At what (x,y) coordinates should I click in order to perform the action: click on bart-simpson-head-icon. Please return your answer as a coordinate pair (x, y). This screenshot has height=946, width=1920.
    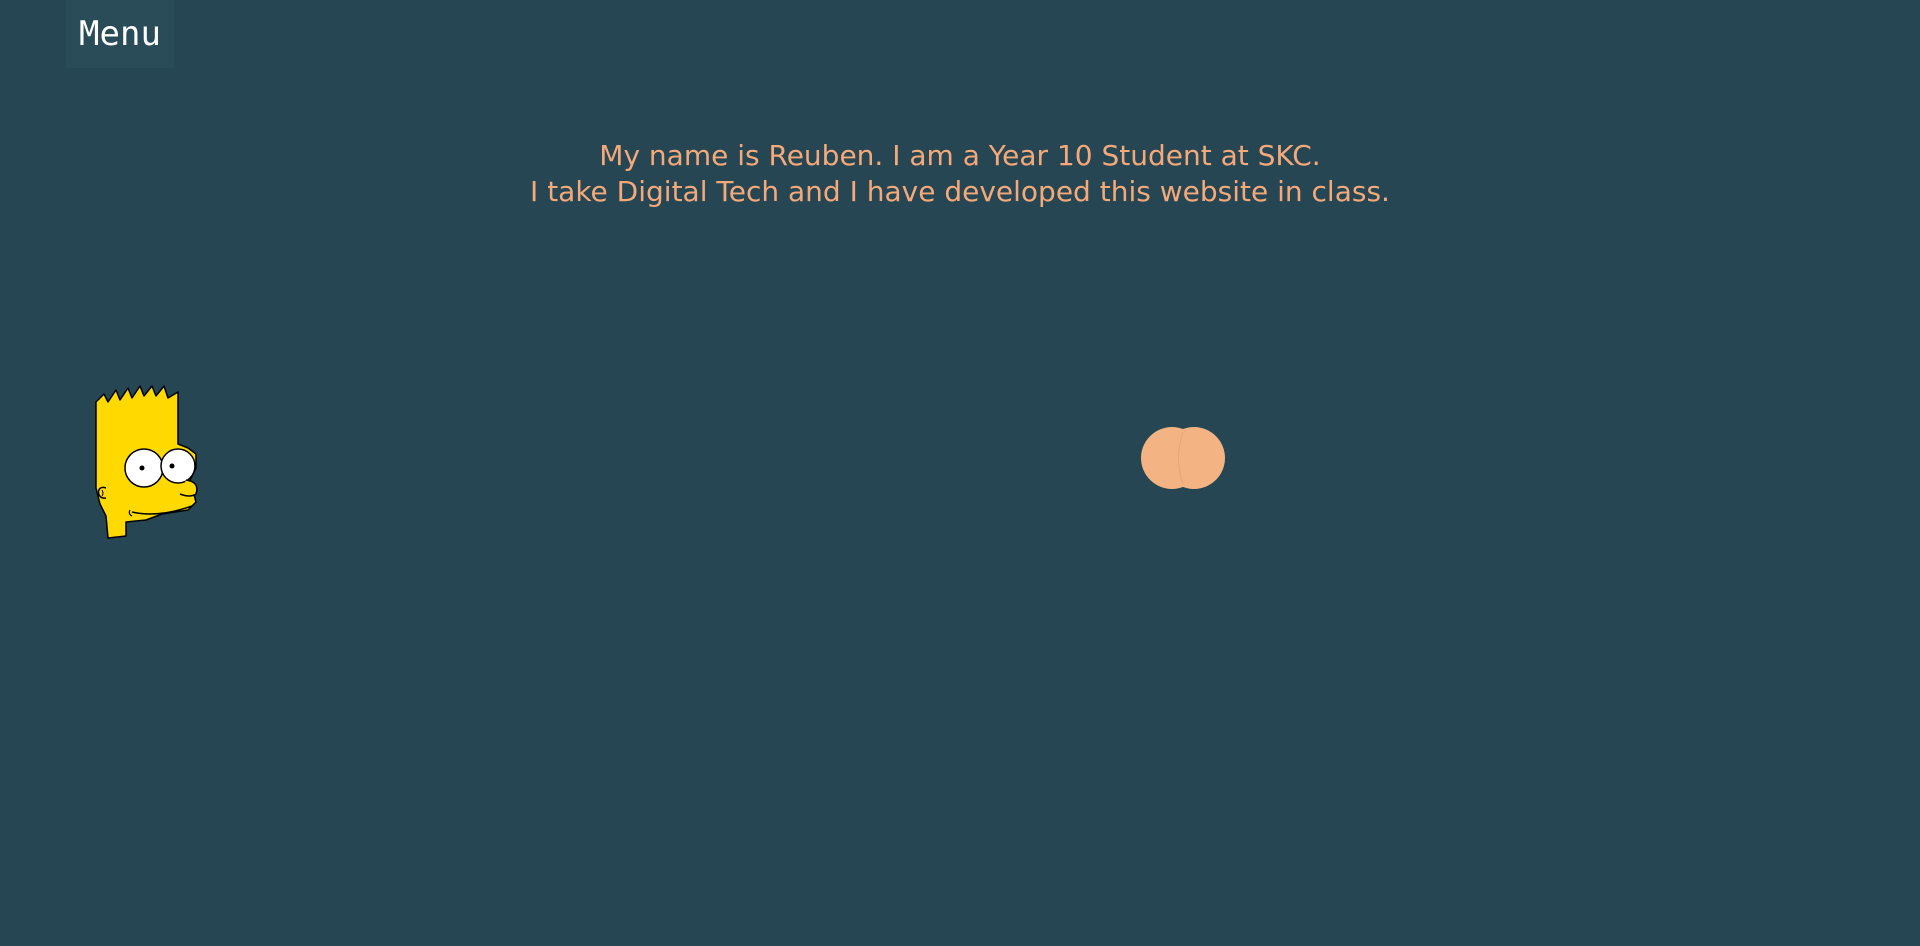
    Looking at the image, I should click on (146, 462).